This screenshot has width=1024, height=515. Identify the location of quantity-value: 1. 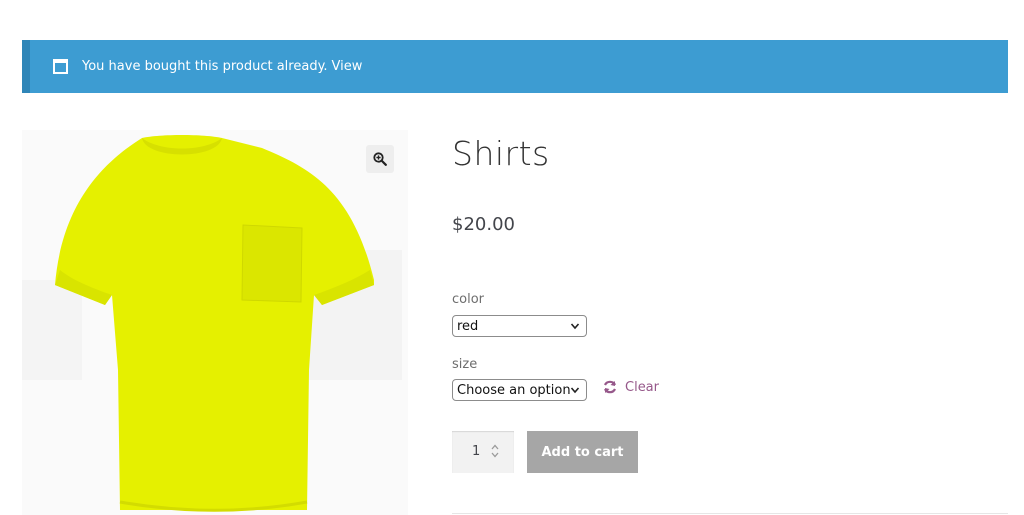
(476, 451).